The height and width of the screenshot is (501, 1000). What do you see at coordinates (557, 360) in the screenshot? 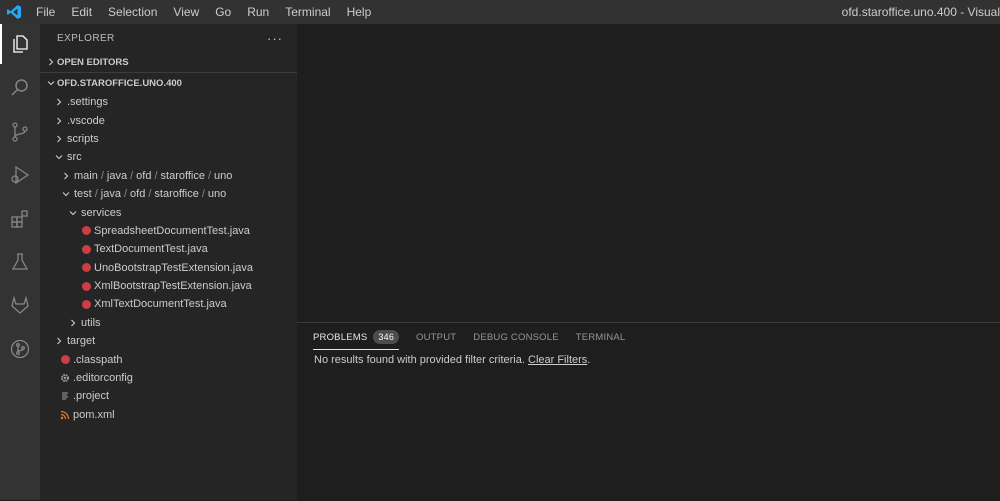
I see `clear-filters-link: Clear Filters` at bounding box center [557, 360].